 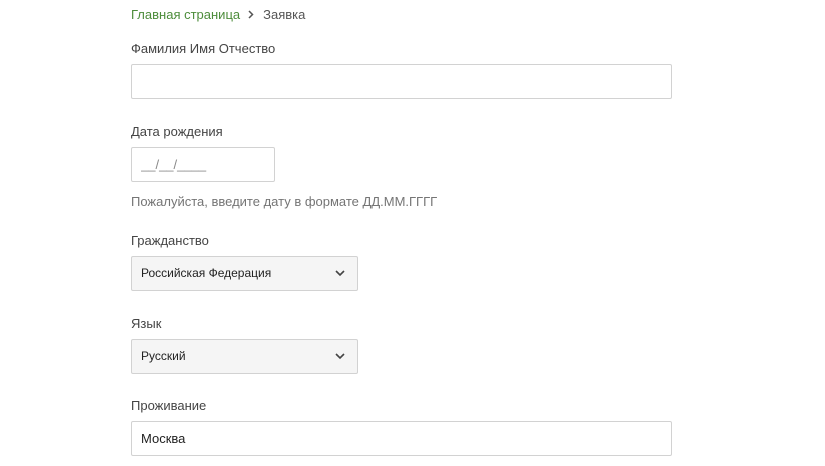 What do you see at coordinates (203, 164) in the screenshot?
I see `birth-date-input` at bounding box center [203, 164].